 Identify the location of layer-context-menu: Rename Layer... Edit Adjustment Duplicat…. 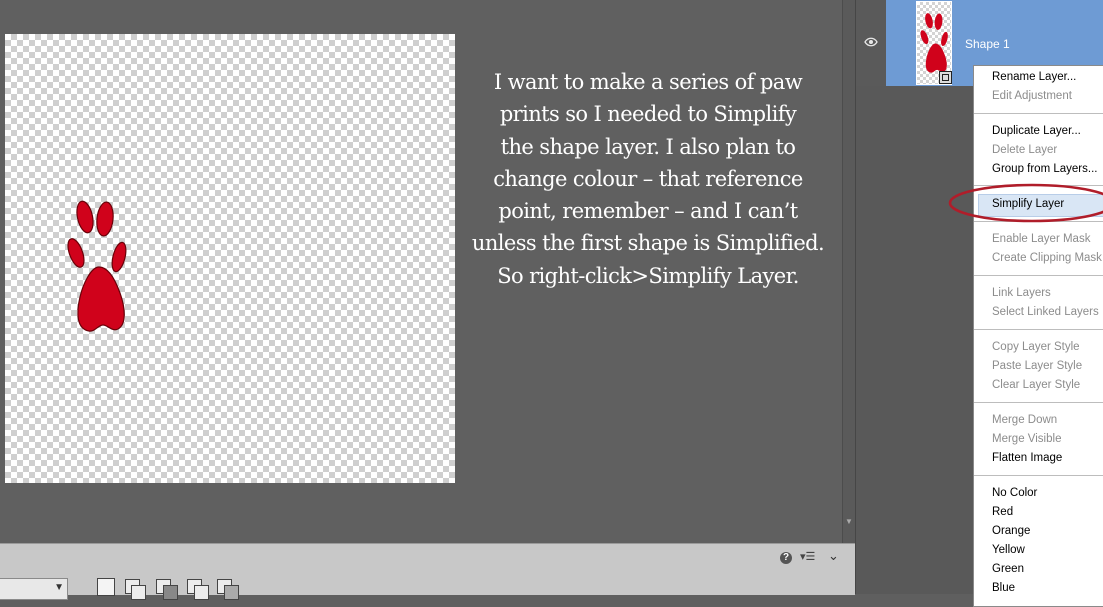
(1038, 336).